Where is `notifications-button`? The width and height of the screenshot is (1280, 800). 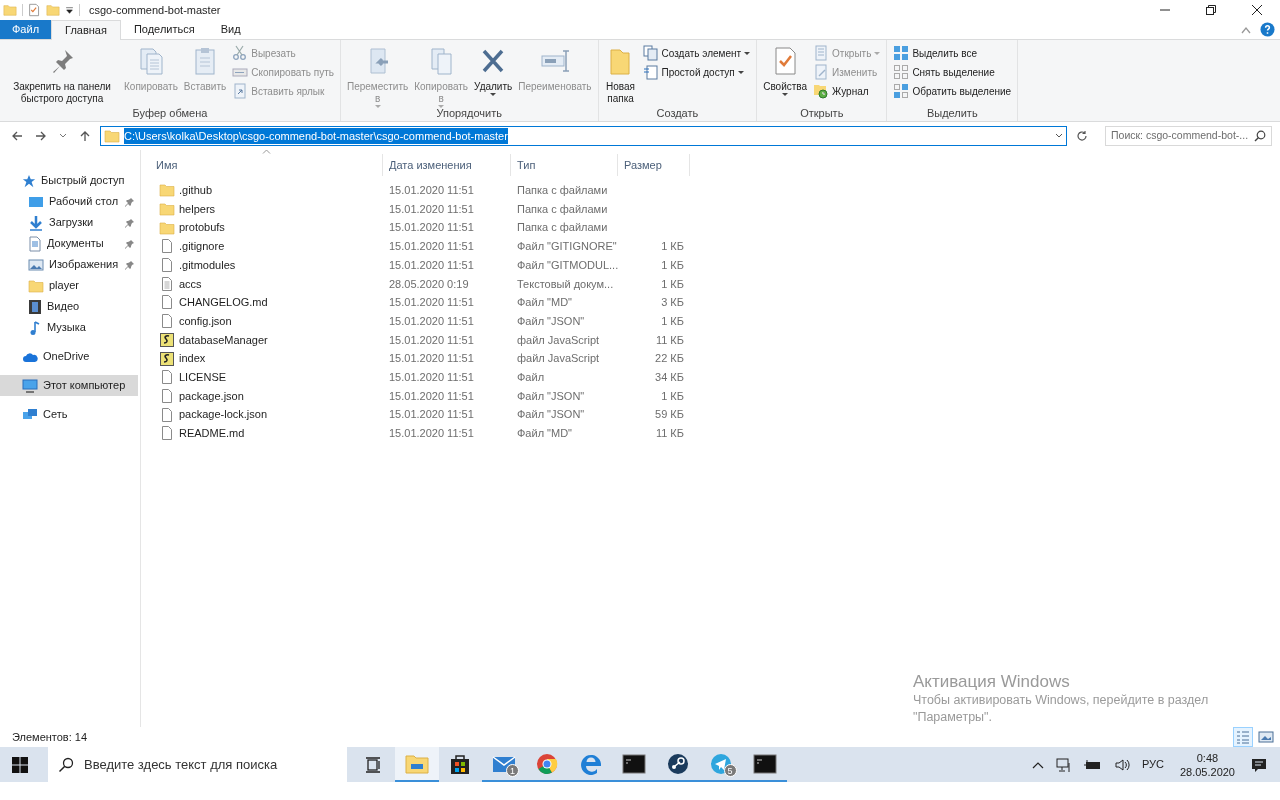
notifications-button is located at coordinates (1259, 764).